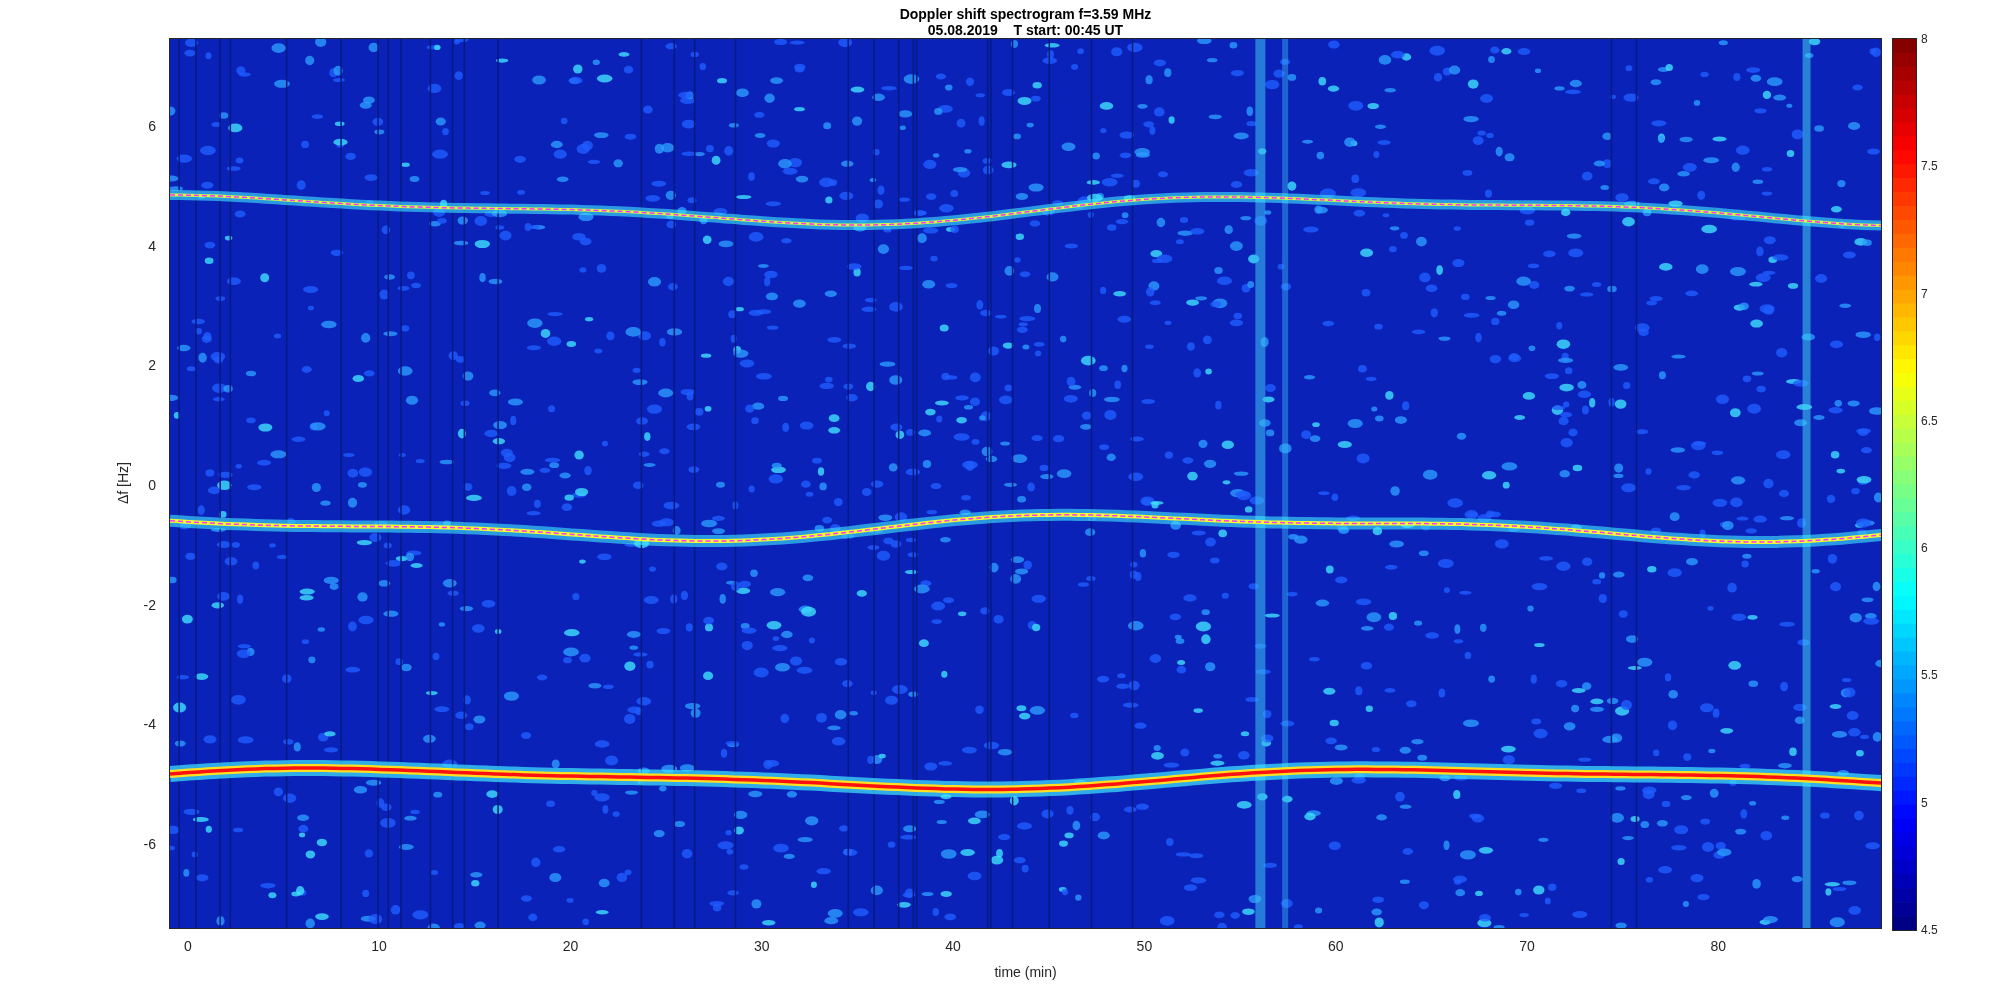 This screenshot has height=1003, width=2000. I want to click on x-tick-label: 20, so click(570, 946).